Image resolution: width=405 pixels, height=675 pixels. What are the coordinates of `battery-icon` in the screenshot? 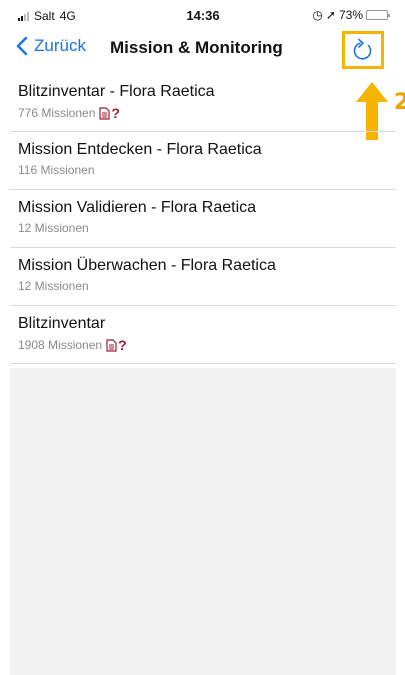 It's located at (378, 15).